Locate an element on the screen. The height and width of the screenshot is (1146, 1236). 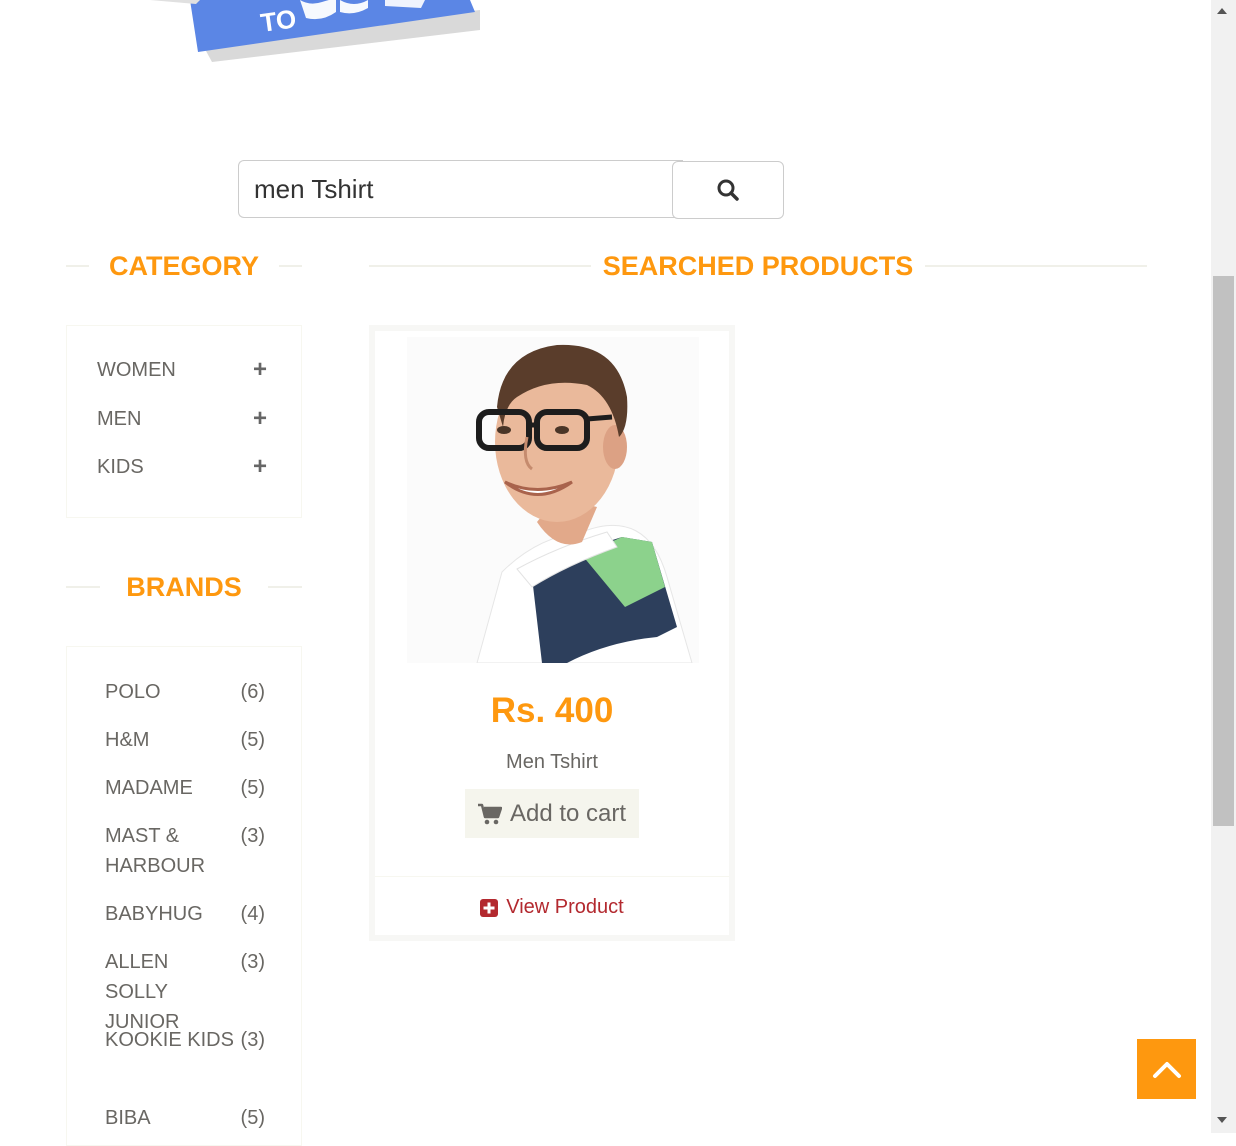
category-panel: WOMEN + MEN + KIDS + is located at coordinates (184, 421).